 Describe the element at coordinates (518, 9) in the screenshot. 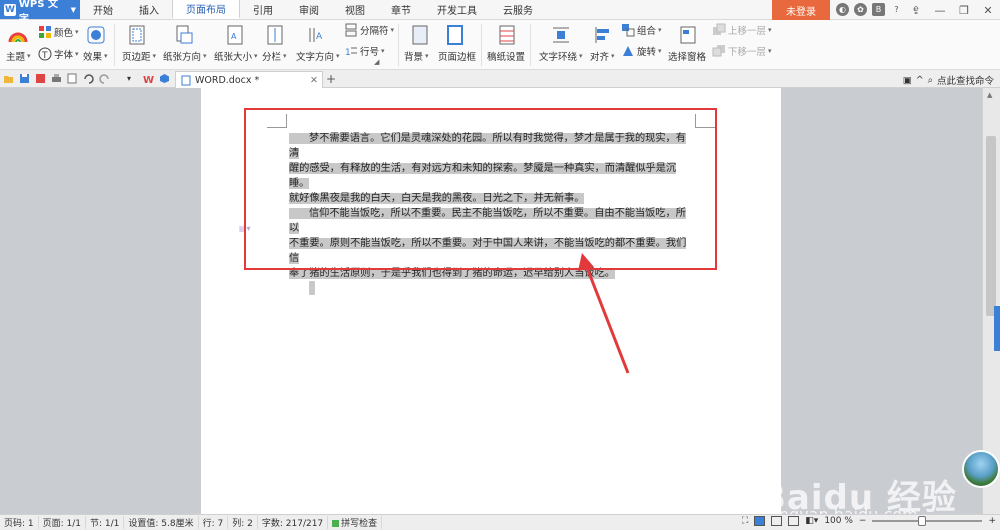

I see `tab-8: 云服务` at that location.